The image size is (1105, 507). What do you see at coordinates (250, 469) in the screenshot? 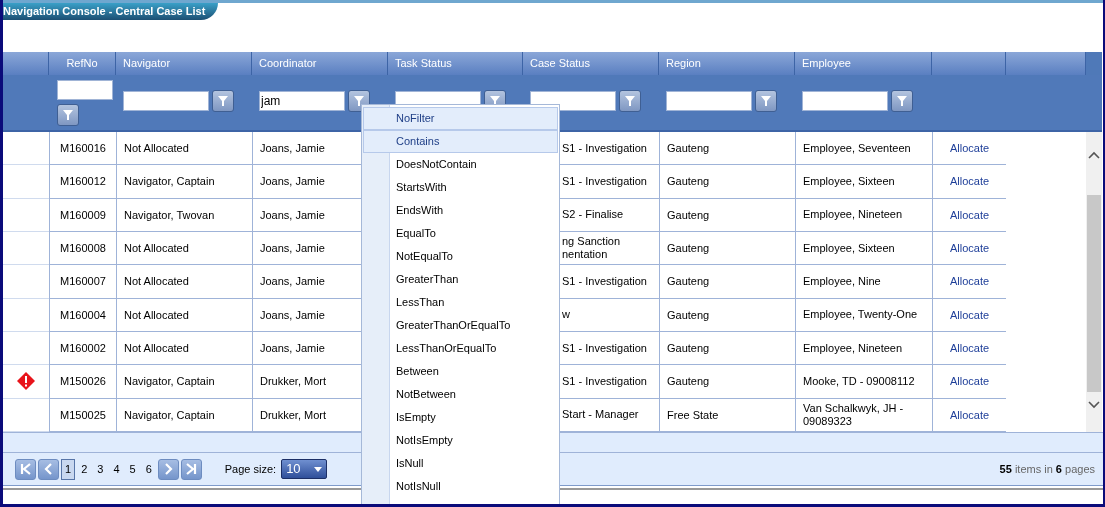
I see `page-size-label: Page size:` at bounding box center [250, 469].